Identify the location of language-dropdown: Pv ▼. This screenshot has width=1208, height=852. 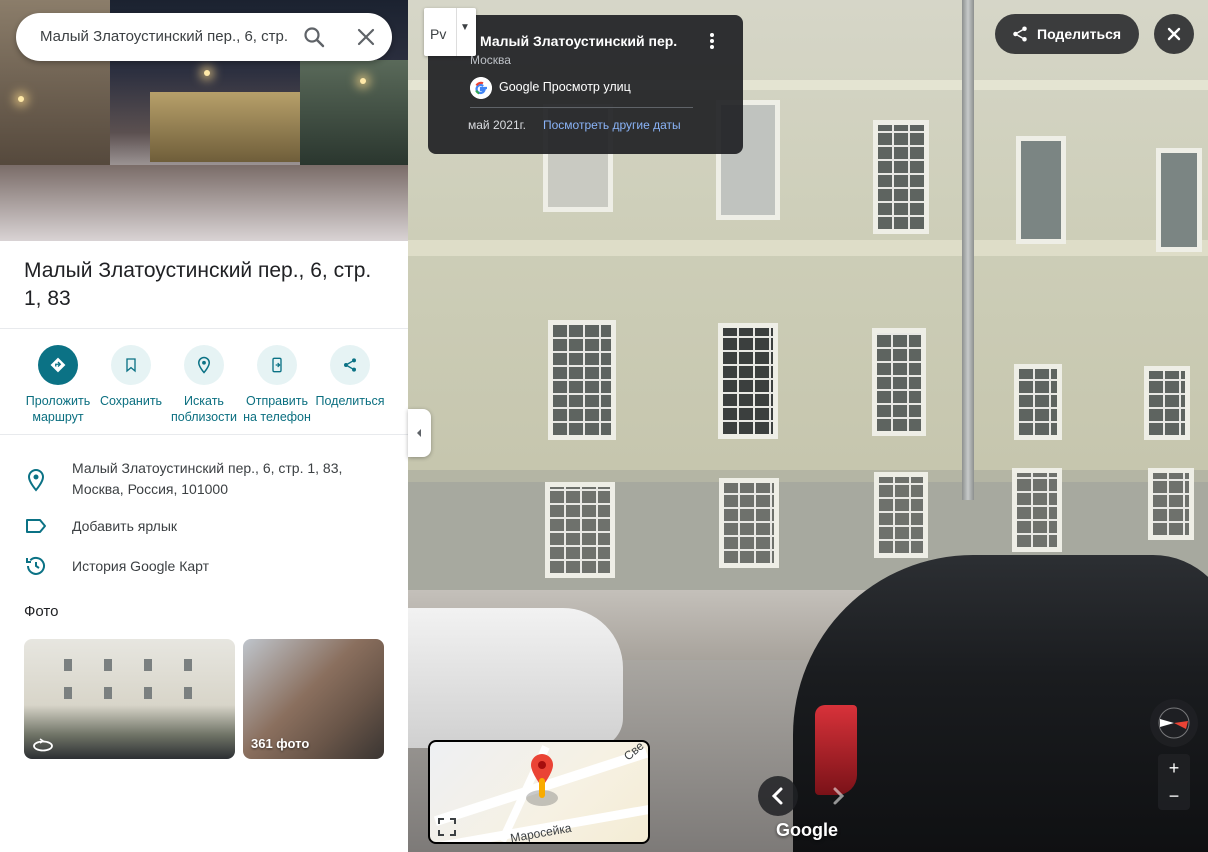
(450, 32).